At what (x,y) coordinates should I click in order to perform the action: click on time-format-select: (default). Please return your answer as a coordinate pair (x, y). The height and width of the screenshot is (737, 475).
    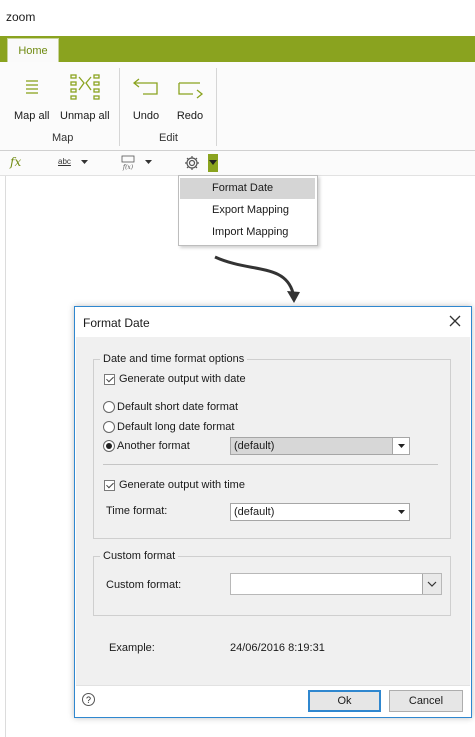
    Looking at the image, I should click on (320, 512).